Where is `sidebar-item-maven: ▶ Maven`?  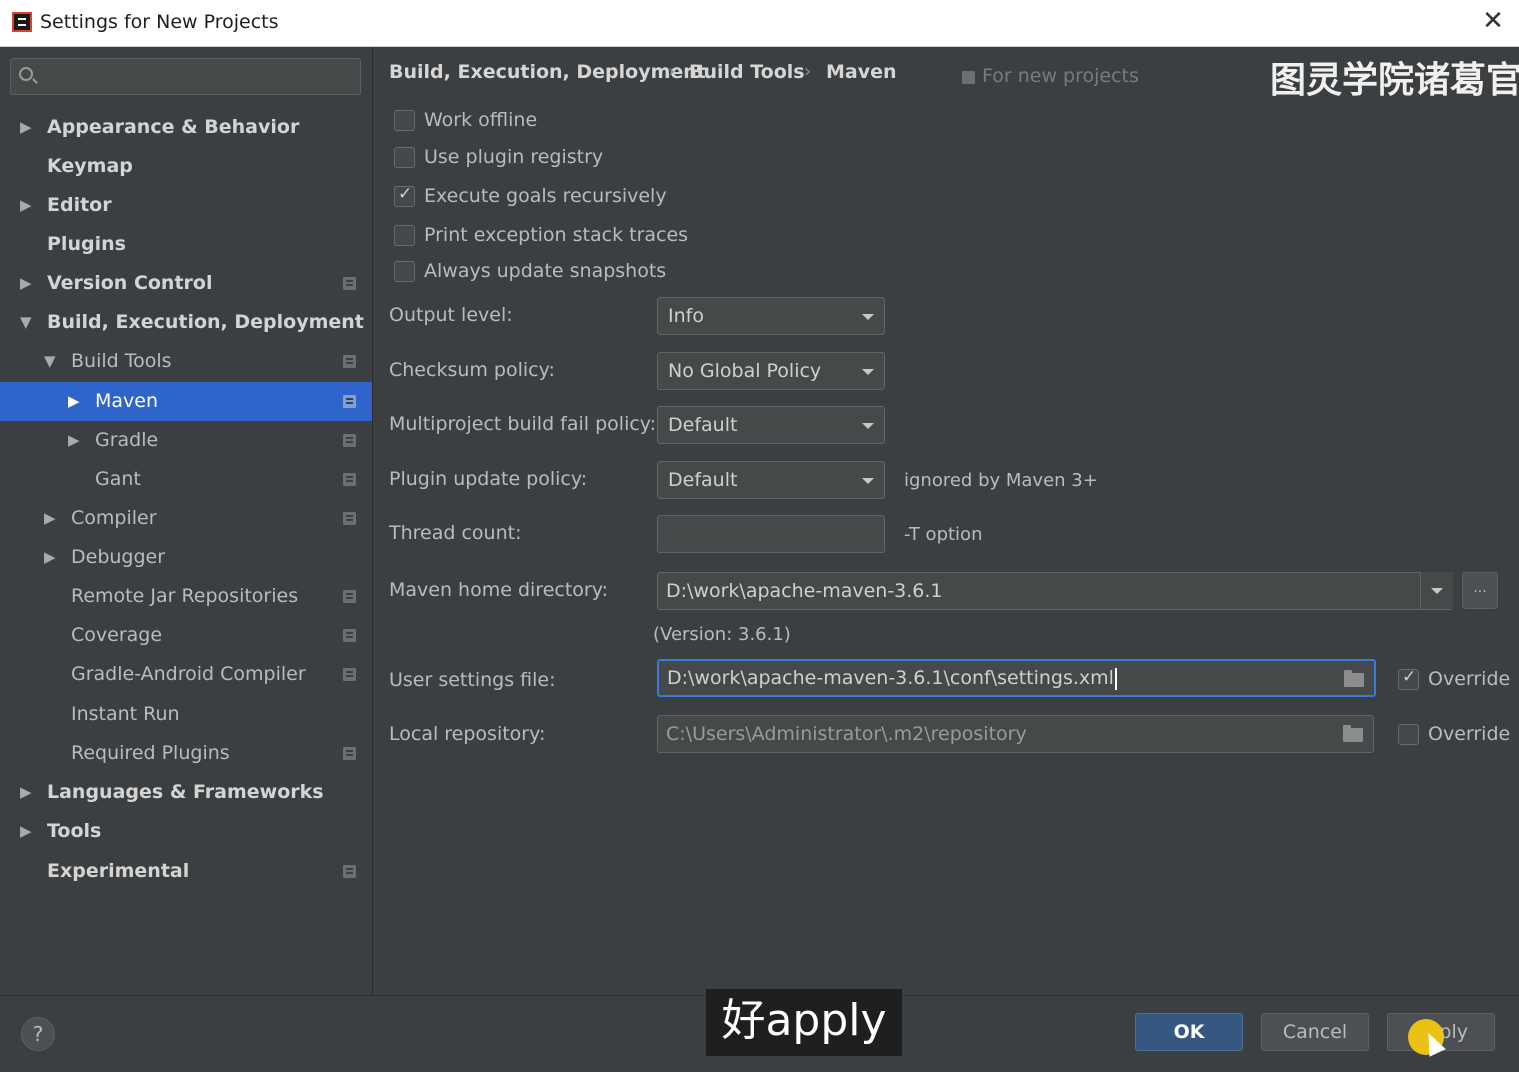
sidebar-item-maven: ▶ Maven is located at coordinates (186, 401).